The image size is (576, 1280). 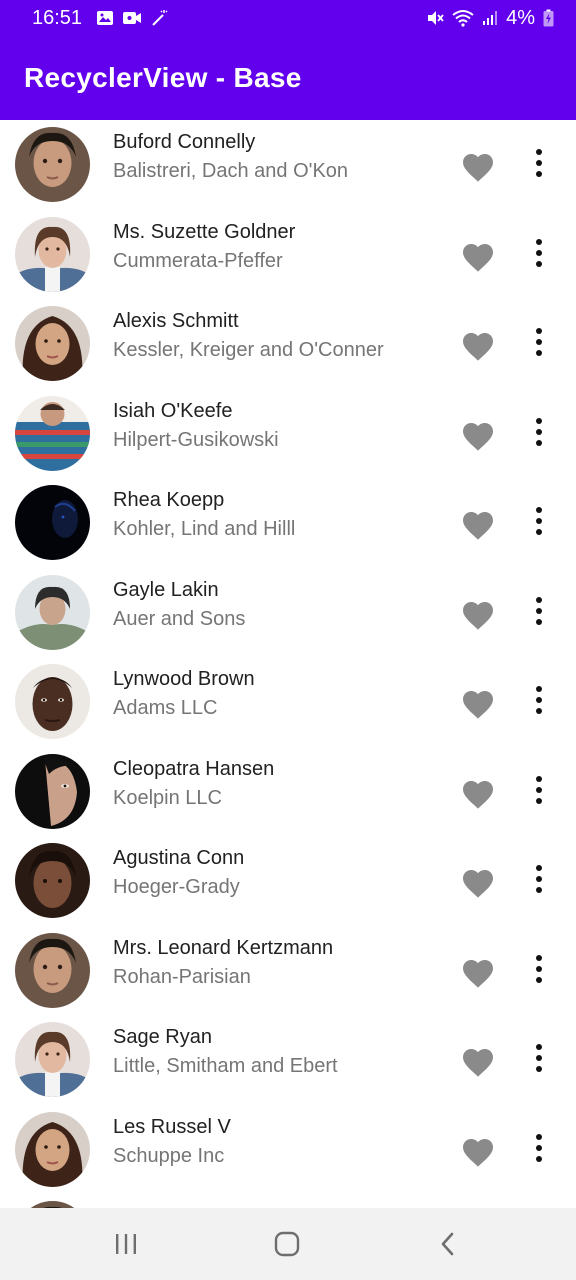 What do you see at coordinates (194, 768) in the screenshot?
I see `contact-name: Cleopatra Hansen` at bounding box center [194, 768].